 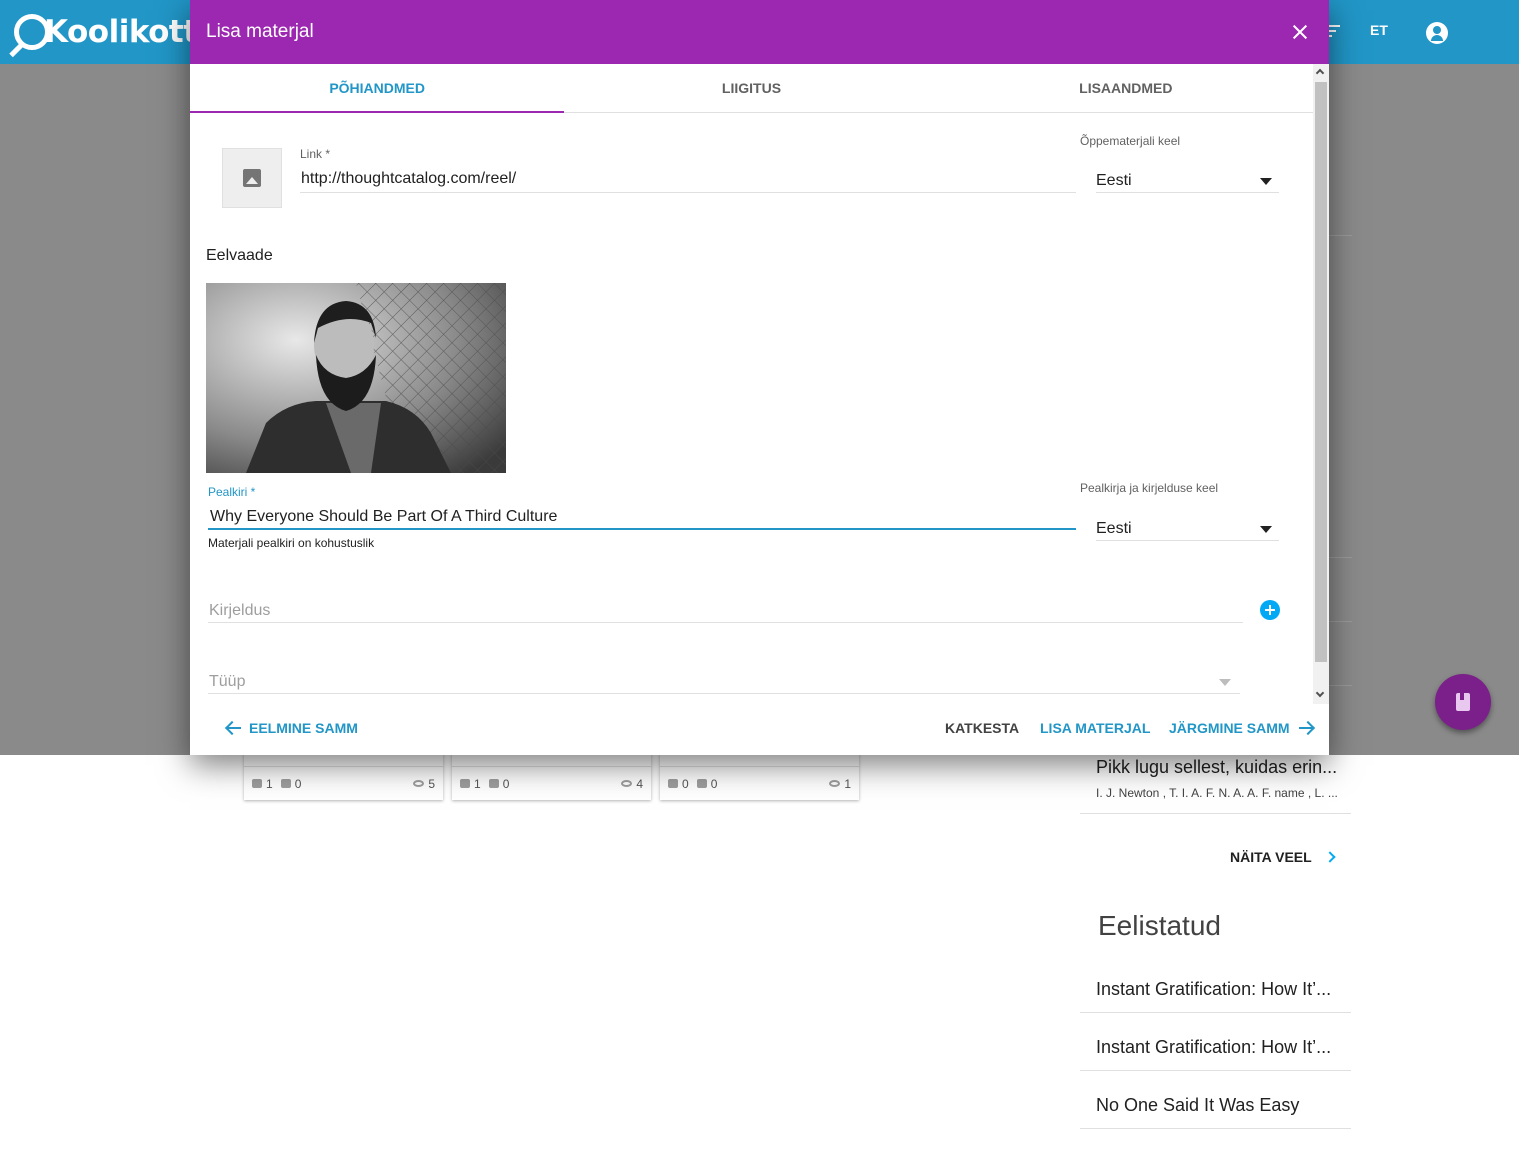 I want to click on preview-photo, so click(x=356, y=378).